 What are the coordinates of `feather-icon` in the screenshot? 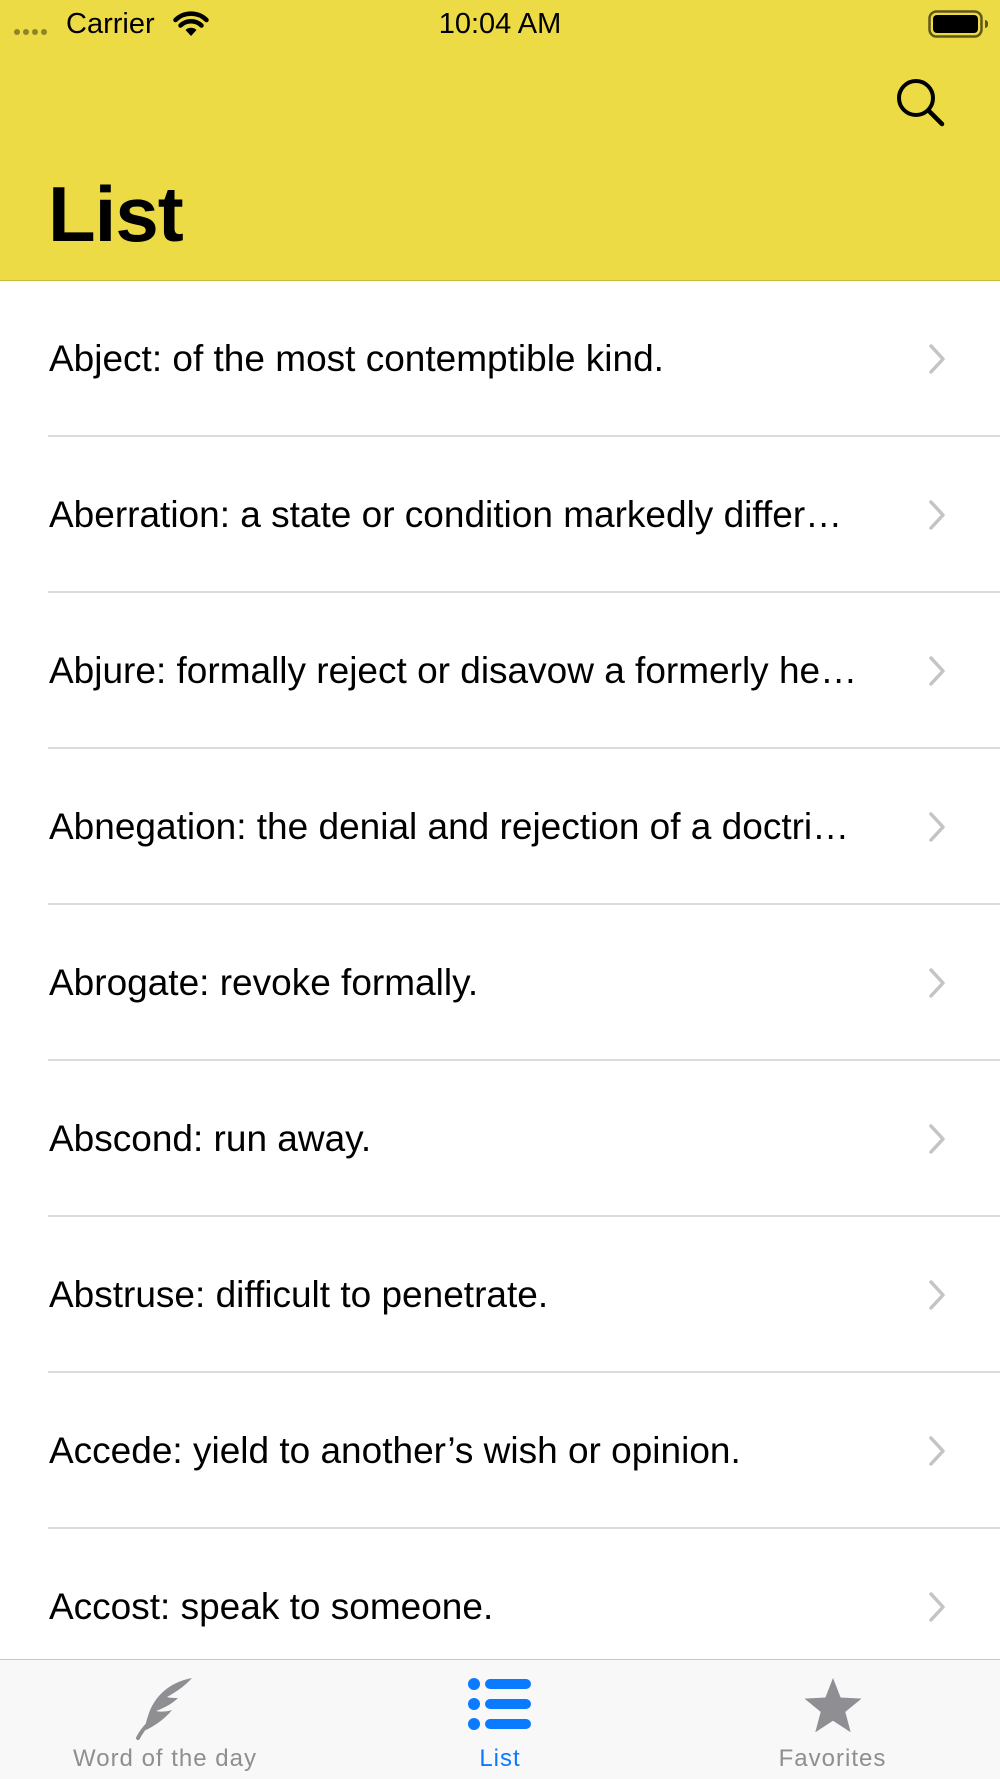 It's located at (164, 1709).